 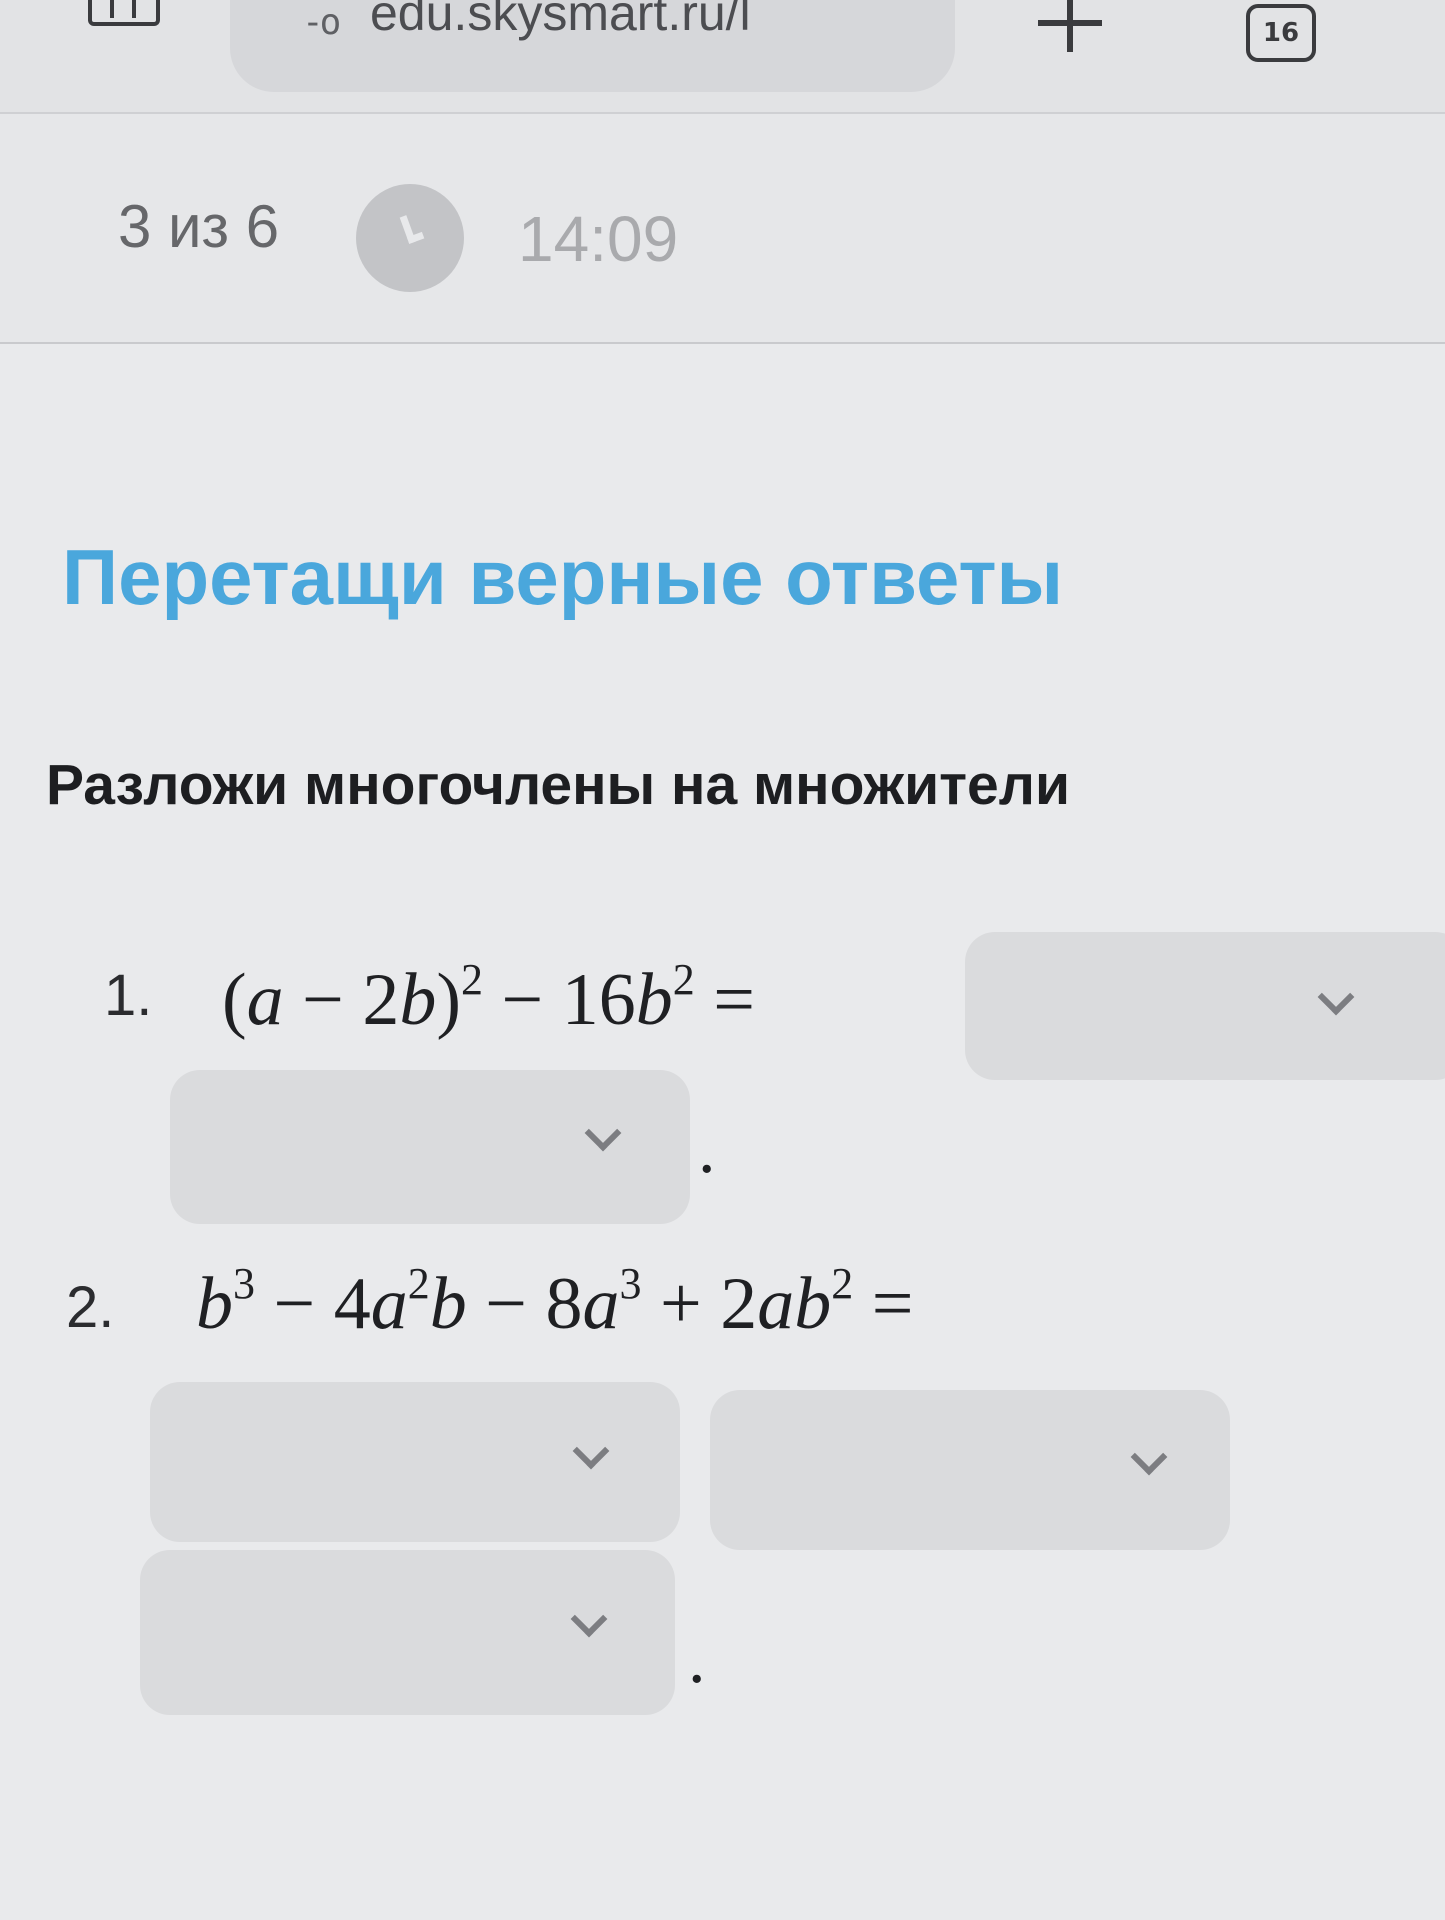 What do you see at coordinates (124, 13) in the screenshot?
I see `tabs-grid-icon` at bounding box center [124, 13].